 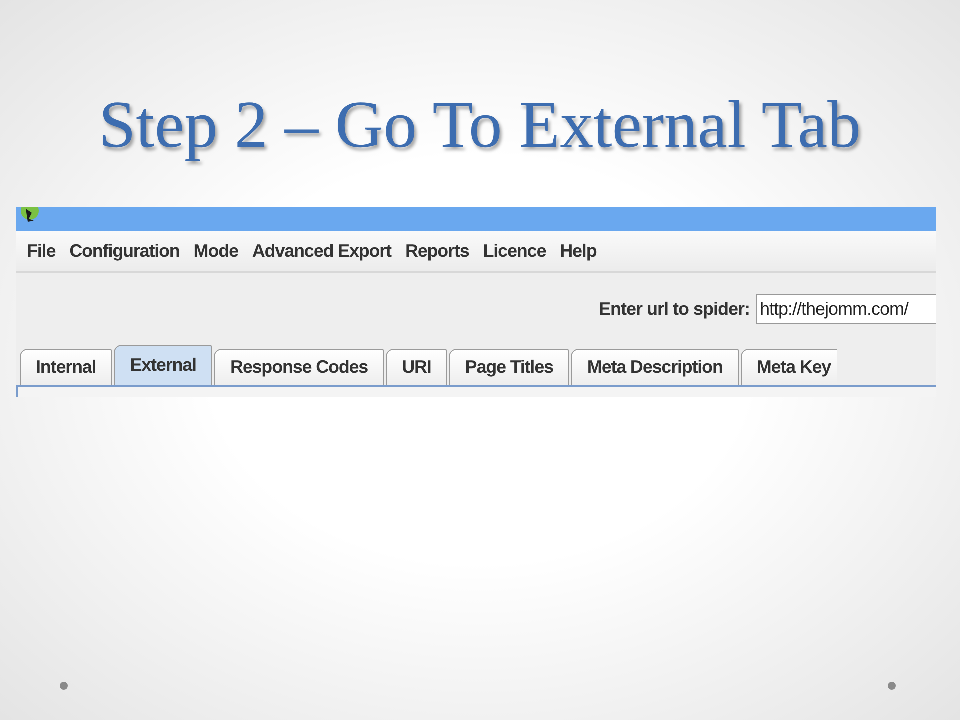 What do you see at coordinates (674, 309) in the screenshot?
I see `url-label: Enter url to spider:` at bounding box center [674, 309].